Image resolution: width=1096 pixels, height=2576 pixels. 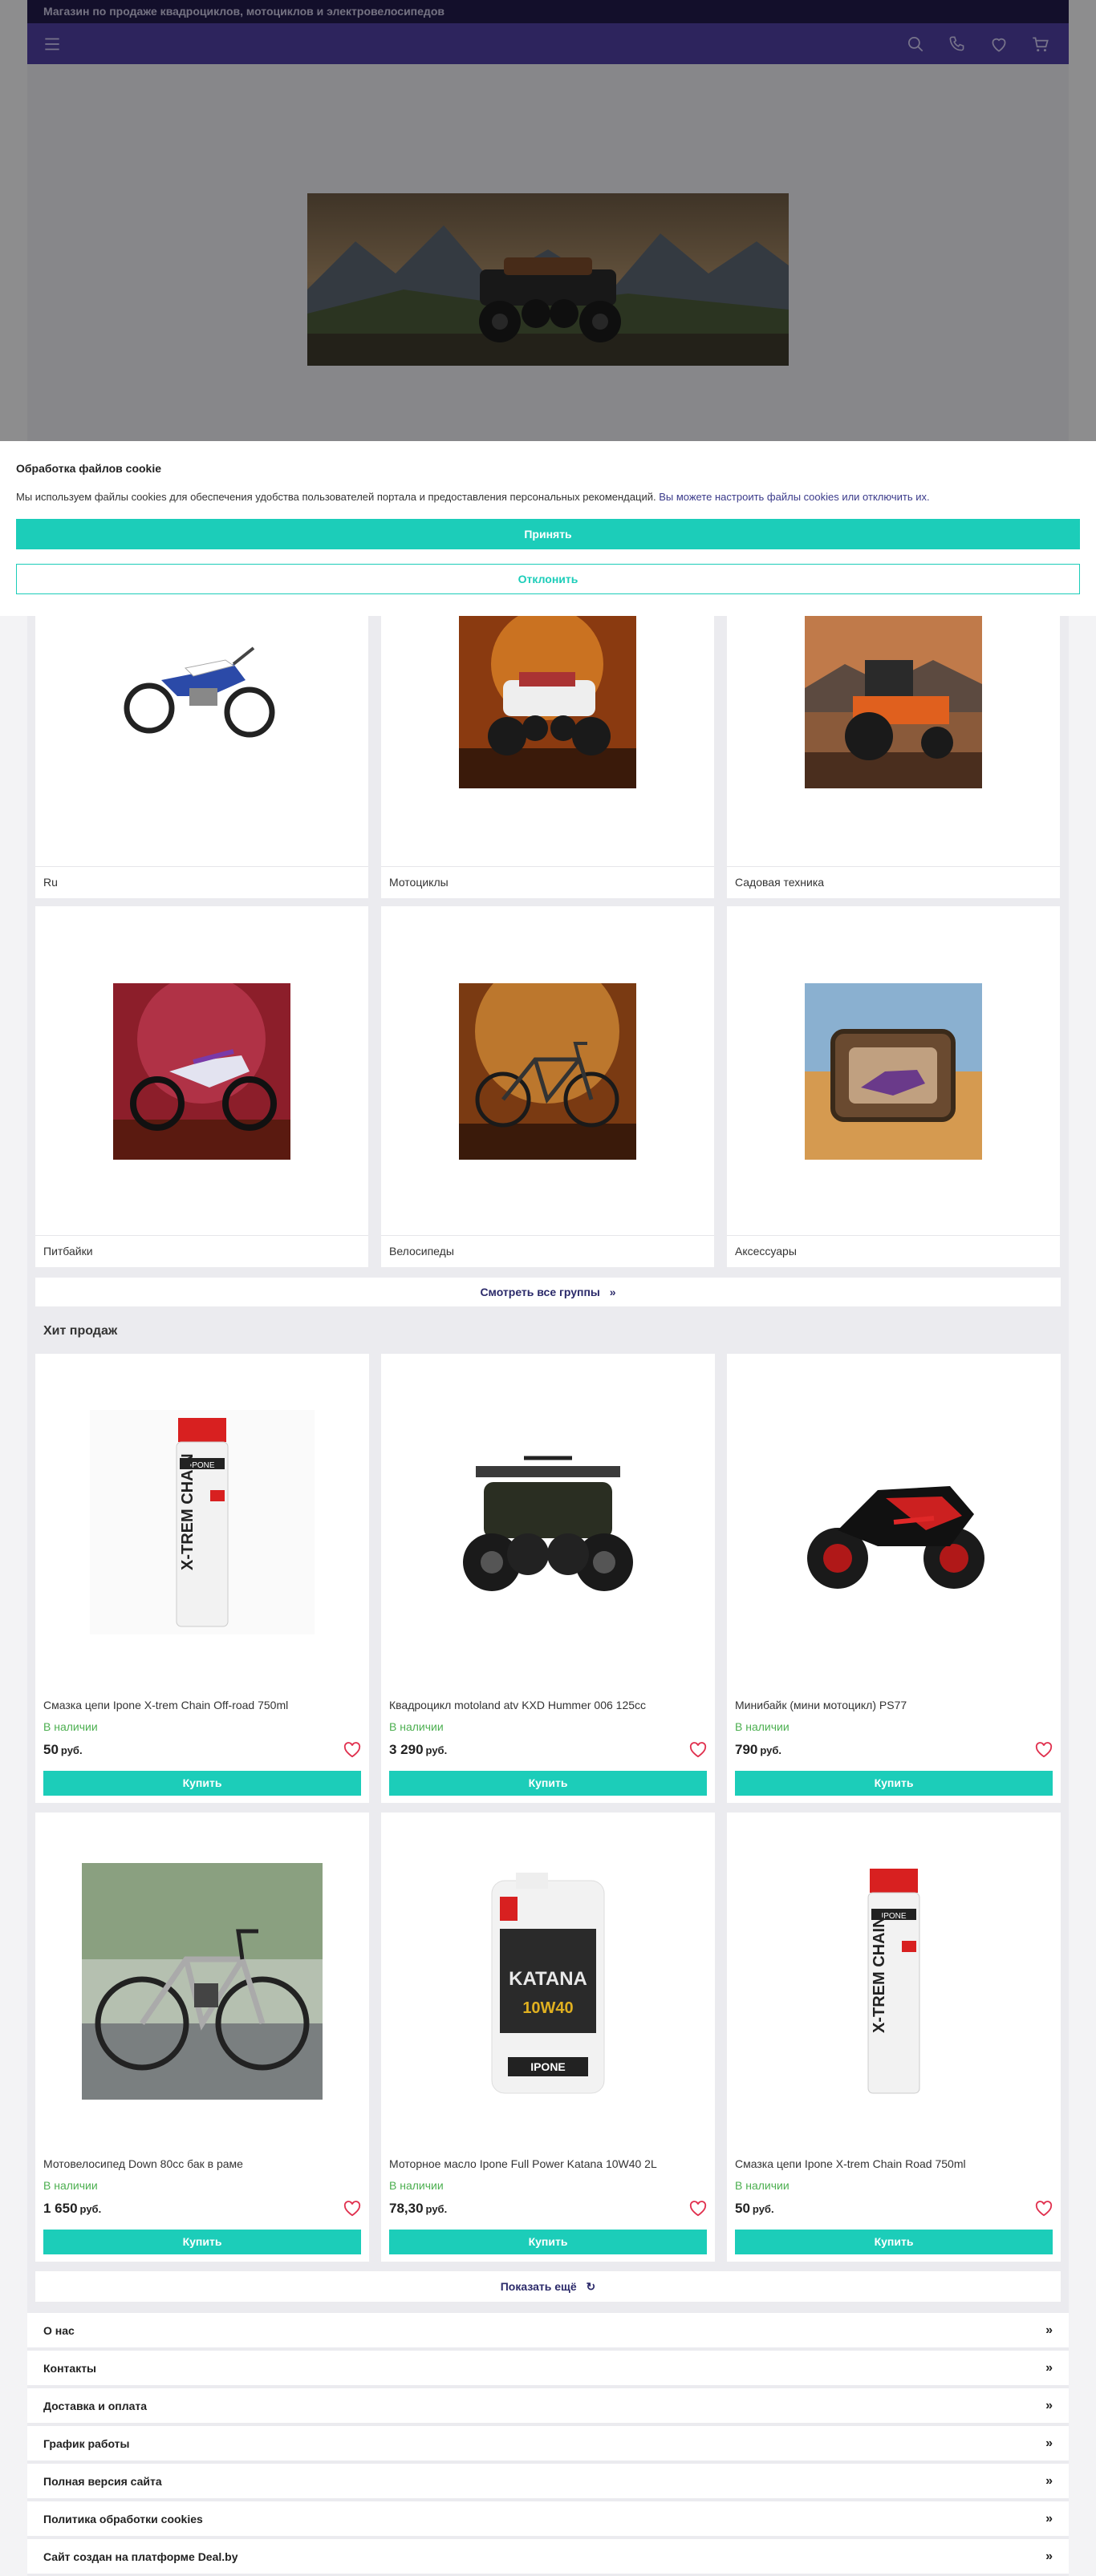 What do you see at coordinates (202, 704) in the screenshot?
I see `pitbike-white-image` at bounding box center [202, 704].